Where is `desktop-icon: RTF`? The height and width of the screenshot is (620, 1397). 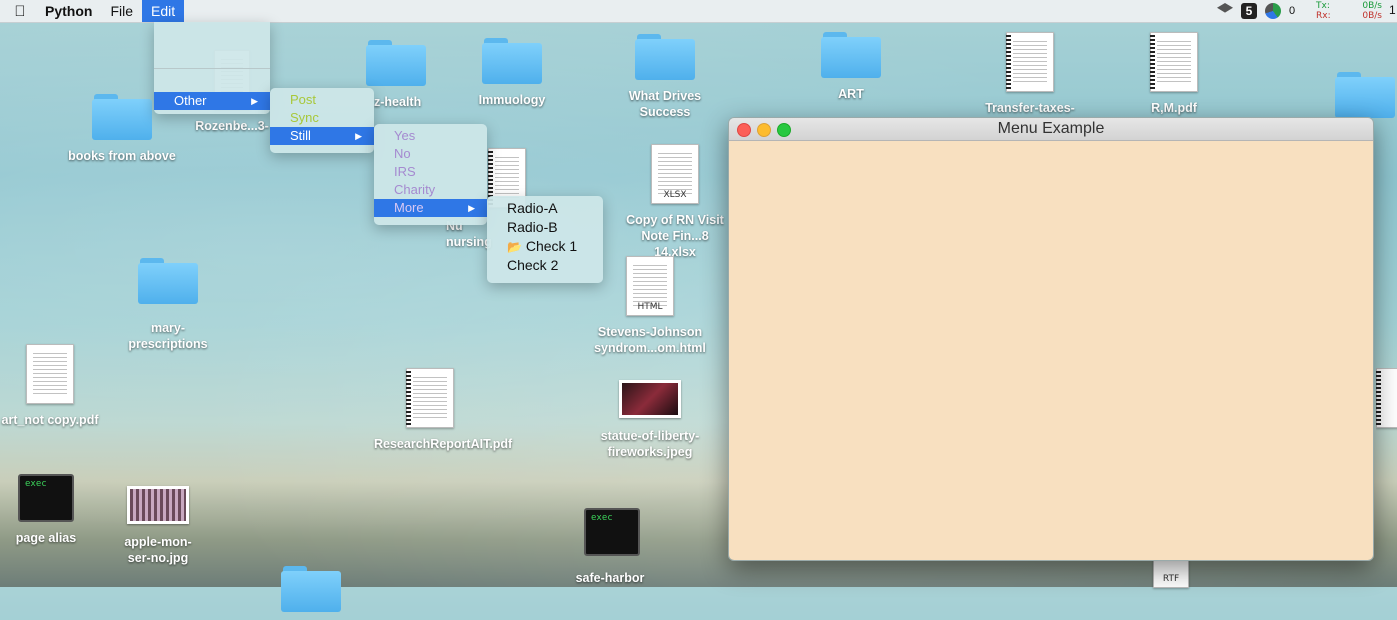
desktop-icon: RTF is located at coordinates (1171, 576).